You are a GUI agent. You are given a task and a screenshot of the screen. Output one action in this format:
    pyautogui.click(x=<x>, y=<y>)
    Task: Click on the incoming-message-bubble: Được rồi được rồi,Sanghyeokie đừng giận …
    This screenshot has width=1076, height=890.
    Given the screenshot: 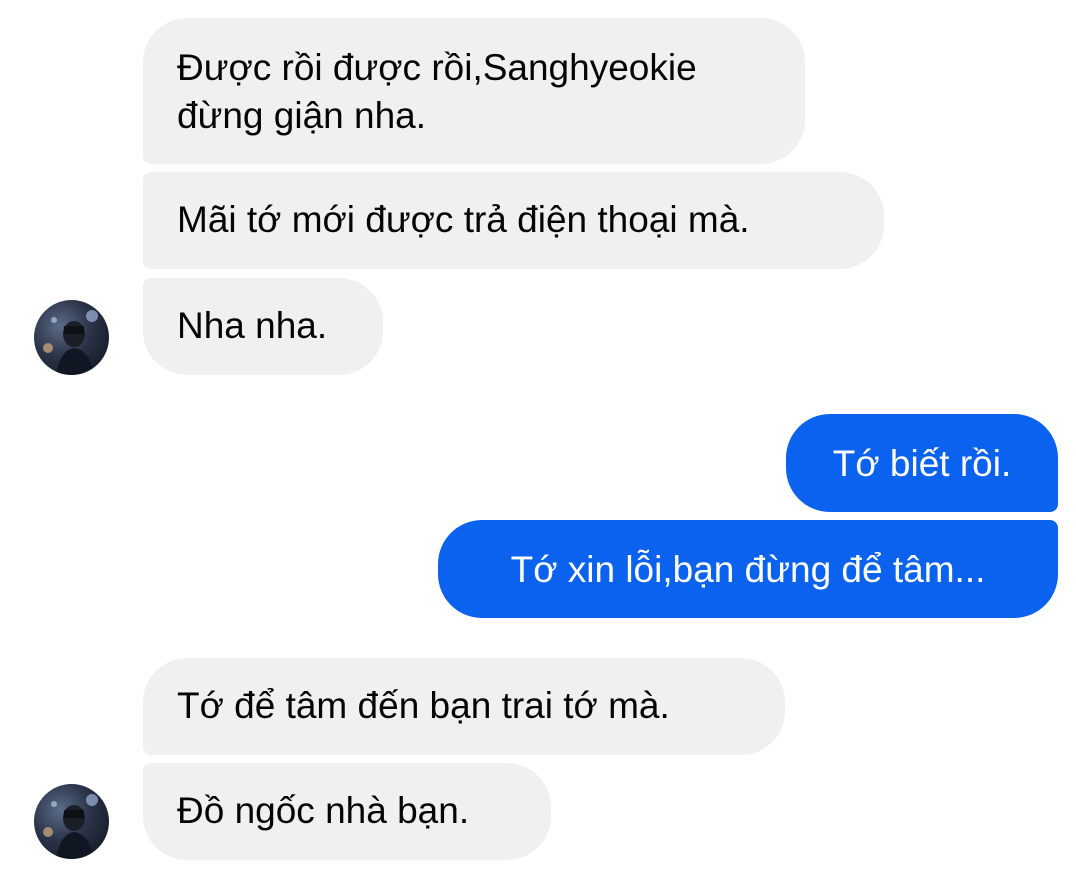 What is the action you would take?
    pyautogui.click(x=474, y=91)
    